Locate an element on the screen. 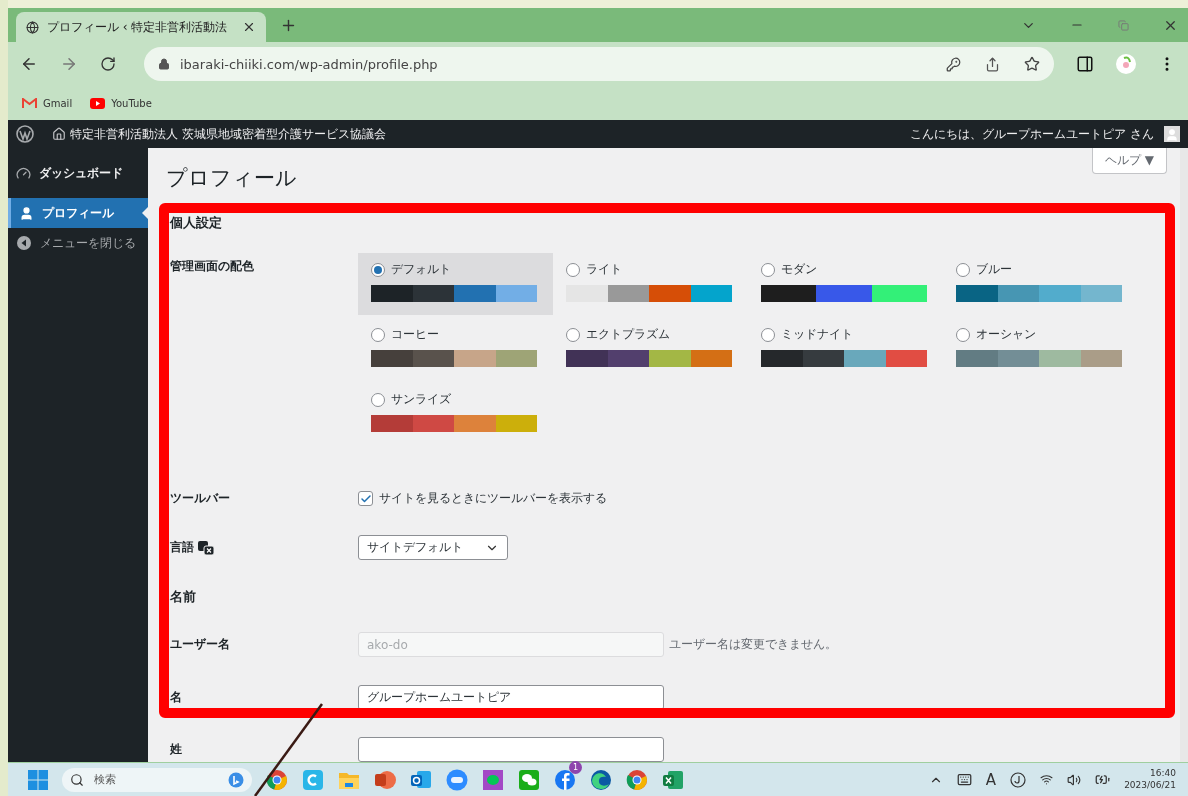  wordpress-logo-icon is located at coordinates (25, 134).